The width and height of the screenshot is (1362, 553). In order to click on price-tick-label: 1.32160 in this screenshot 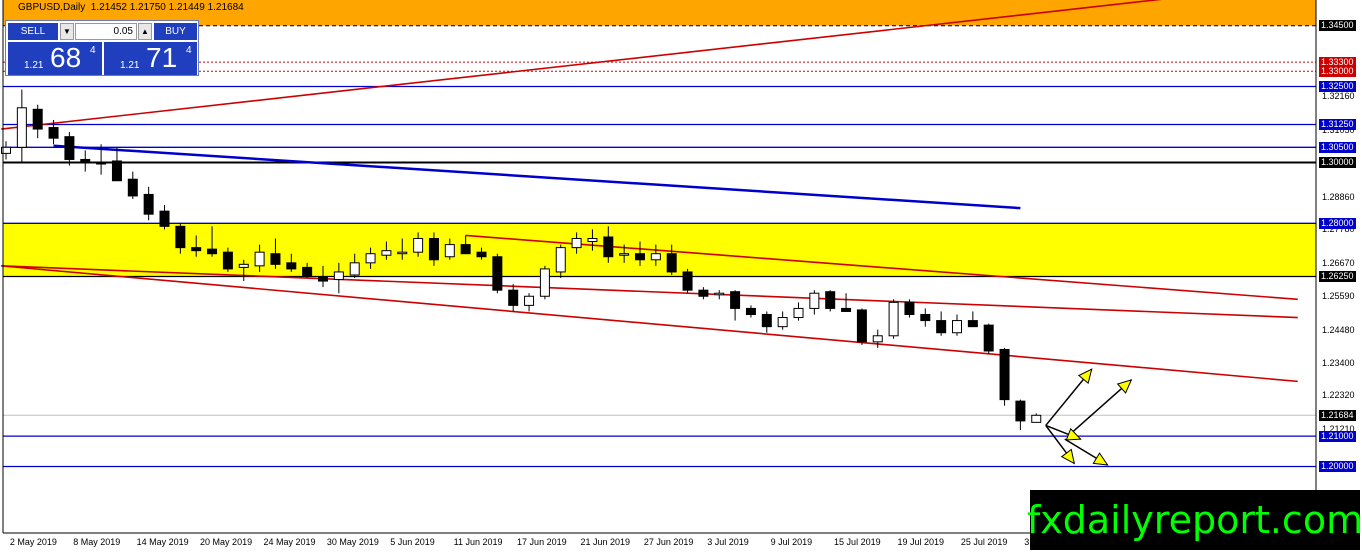, I will do `click(1338, 96)`.